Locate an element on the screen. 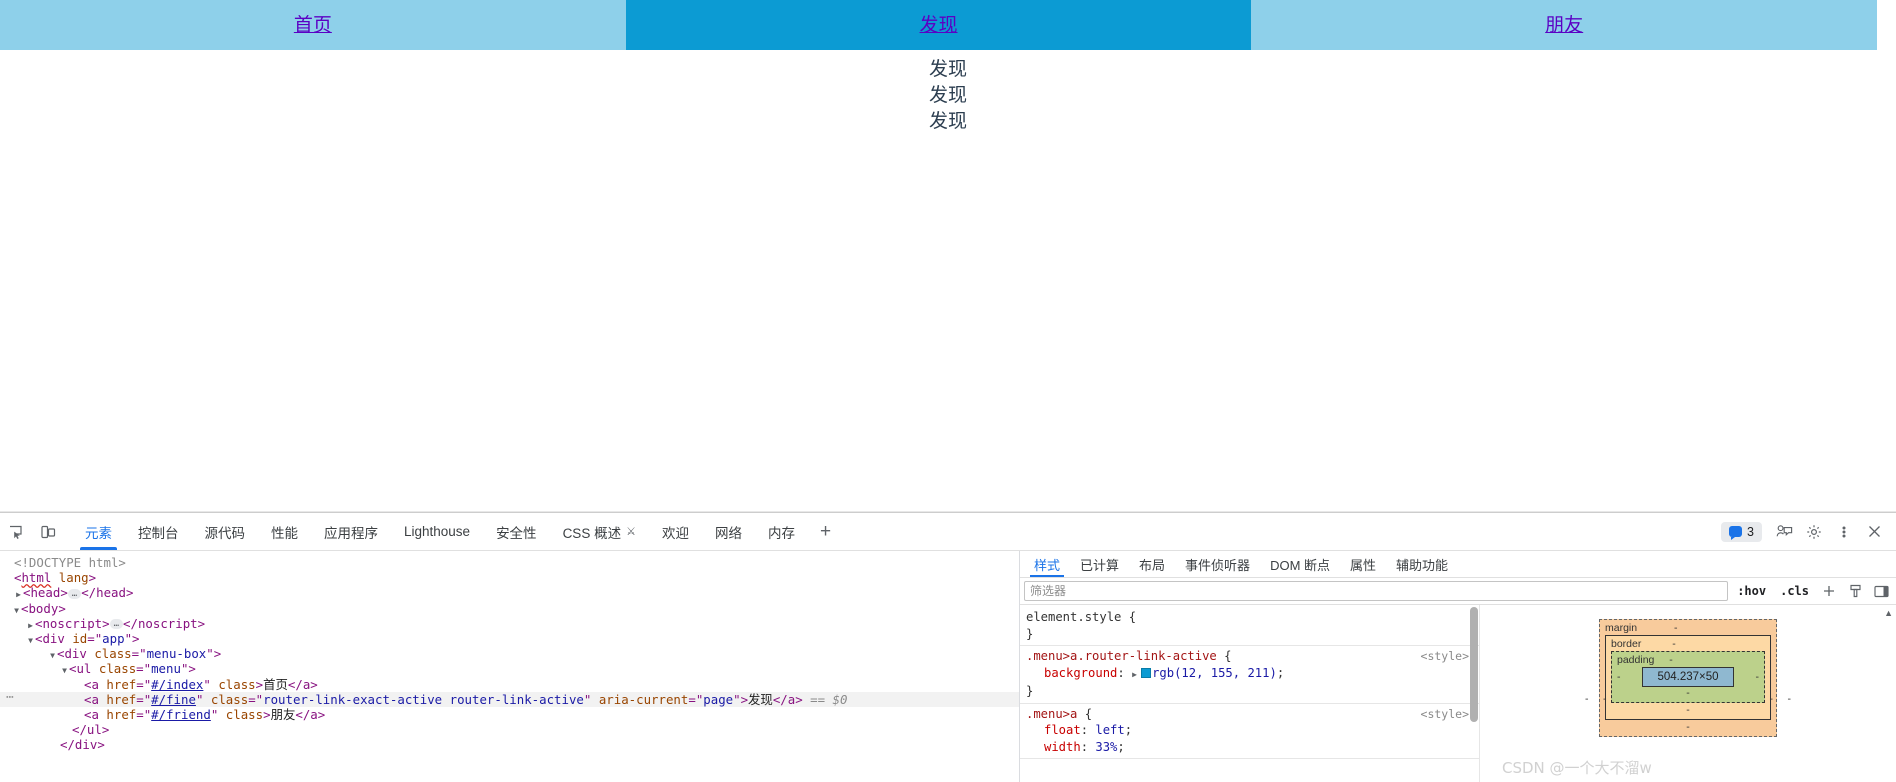  attr-value-href: #/fine is located at coordinates (173, 699).